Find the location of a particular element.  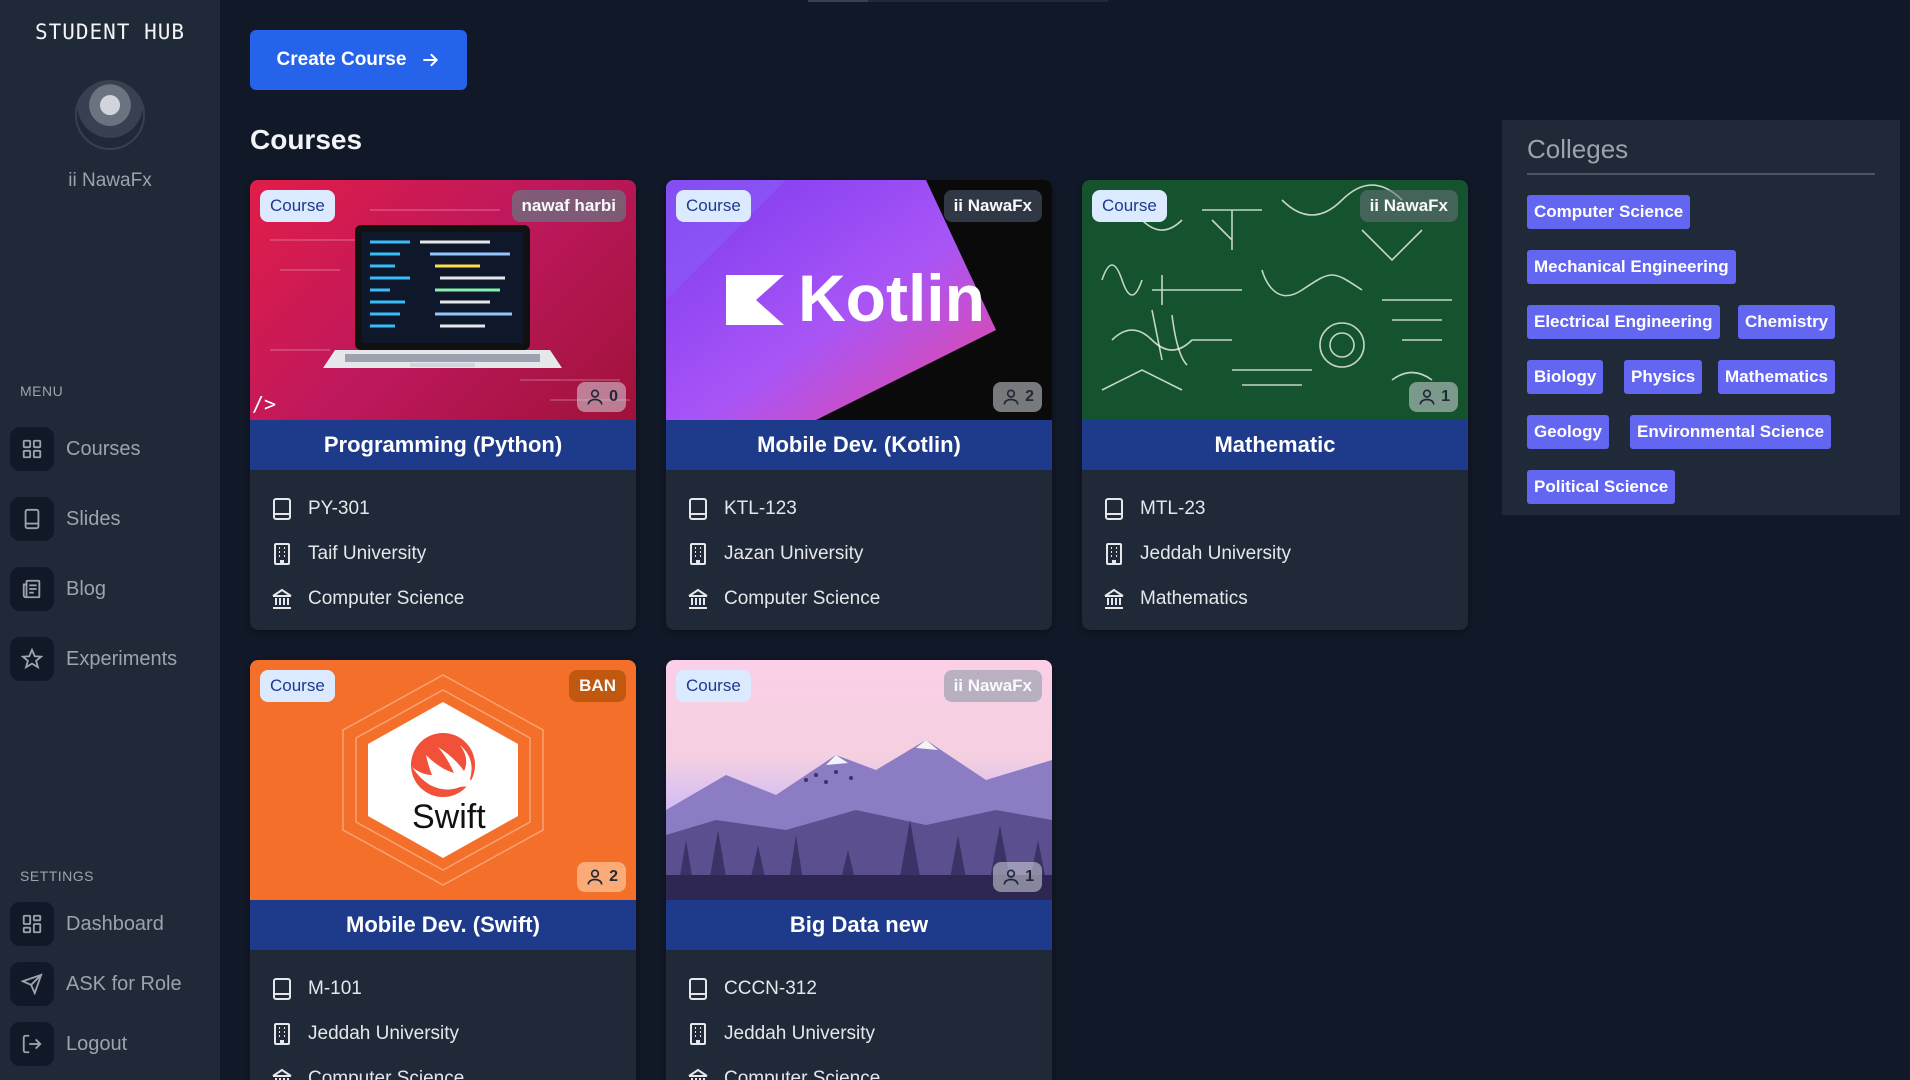

logout-icon is located at coordinates (32, 1044).